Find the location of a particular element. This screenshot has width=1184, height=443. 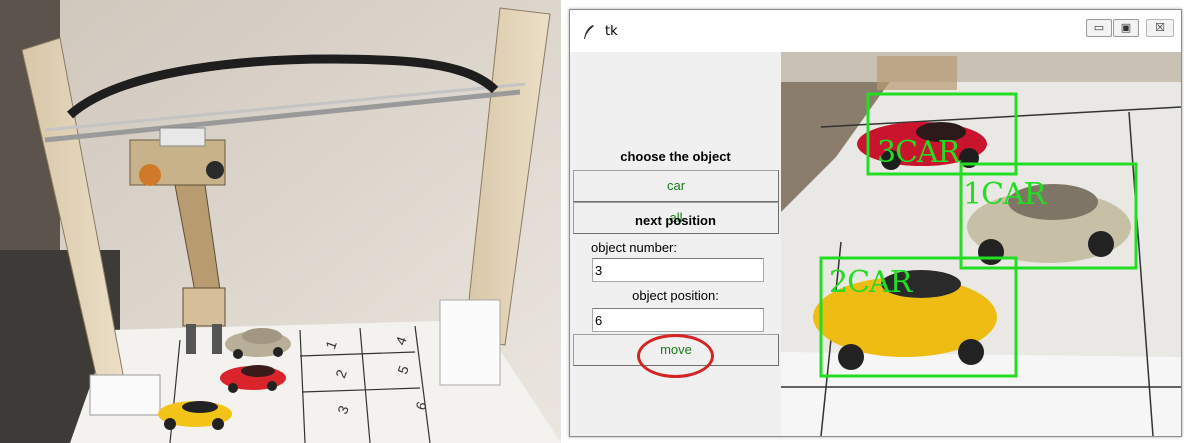

window-title: tk is located at coordinates (611, 31).